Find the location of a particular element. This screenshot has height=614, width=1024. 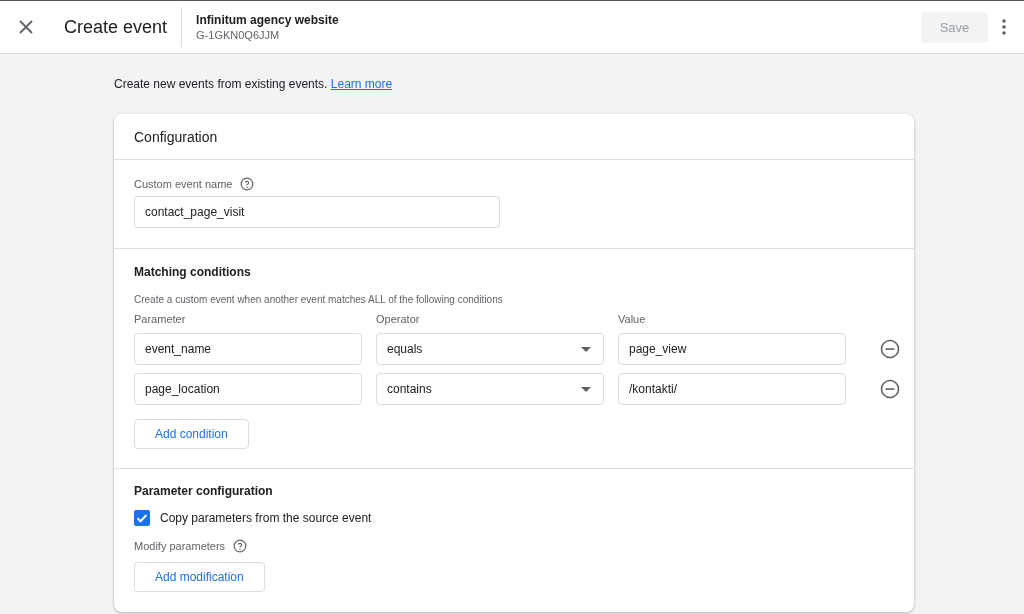

value-field: /kontakti/ is located at coordinates (732, 389).